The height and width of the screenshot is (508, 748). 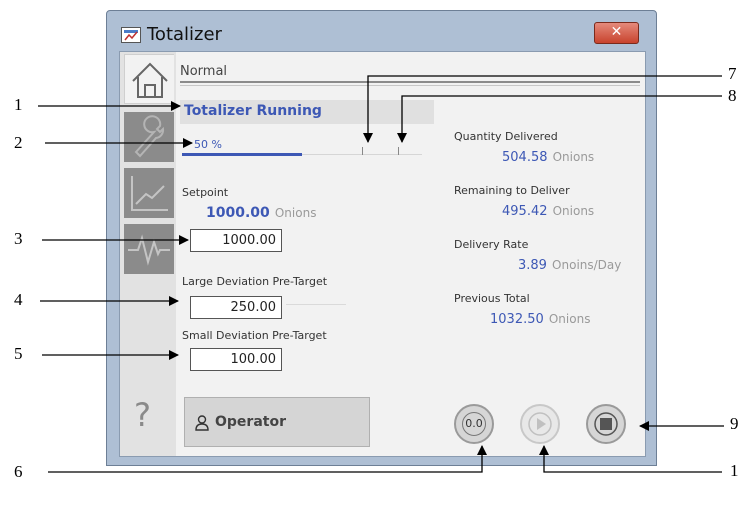 What do you see at coordinates (18, 299) in the screenshot?
I see `callout-number: 4` at bounding box center [18, 299].